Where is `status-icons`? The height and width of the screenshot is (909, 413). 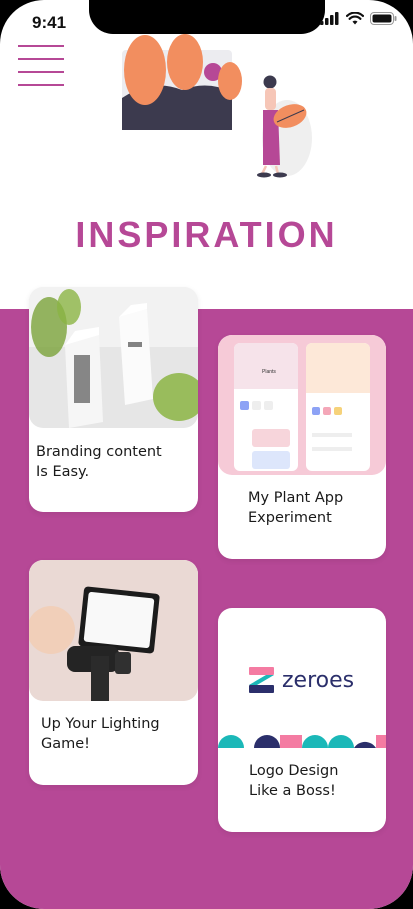 status-icons is located at coordinates (358, 18).